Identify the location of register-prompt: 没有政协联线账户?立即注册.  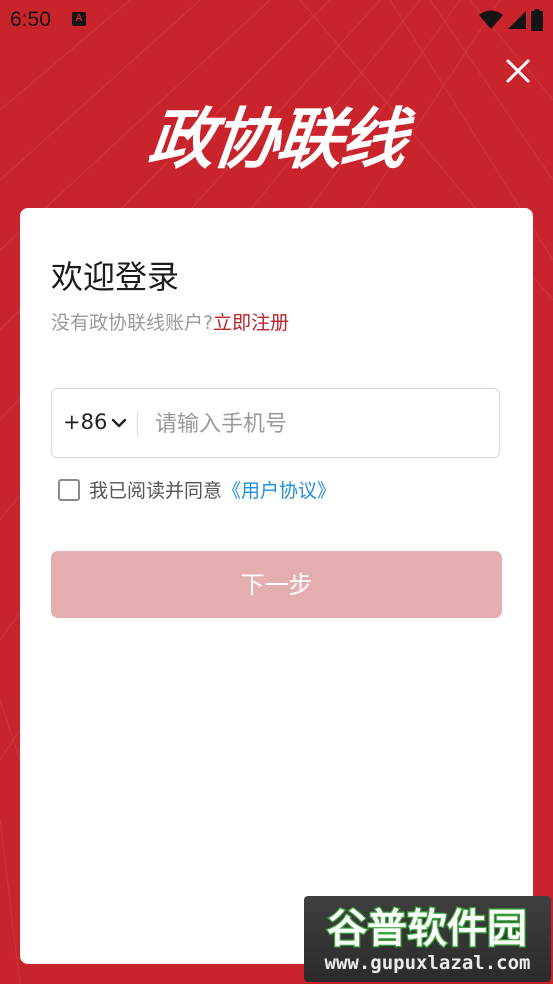
(170, 321).